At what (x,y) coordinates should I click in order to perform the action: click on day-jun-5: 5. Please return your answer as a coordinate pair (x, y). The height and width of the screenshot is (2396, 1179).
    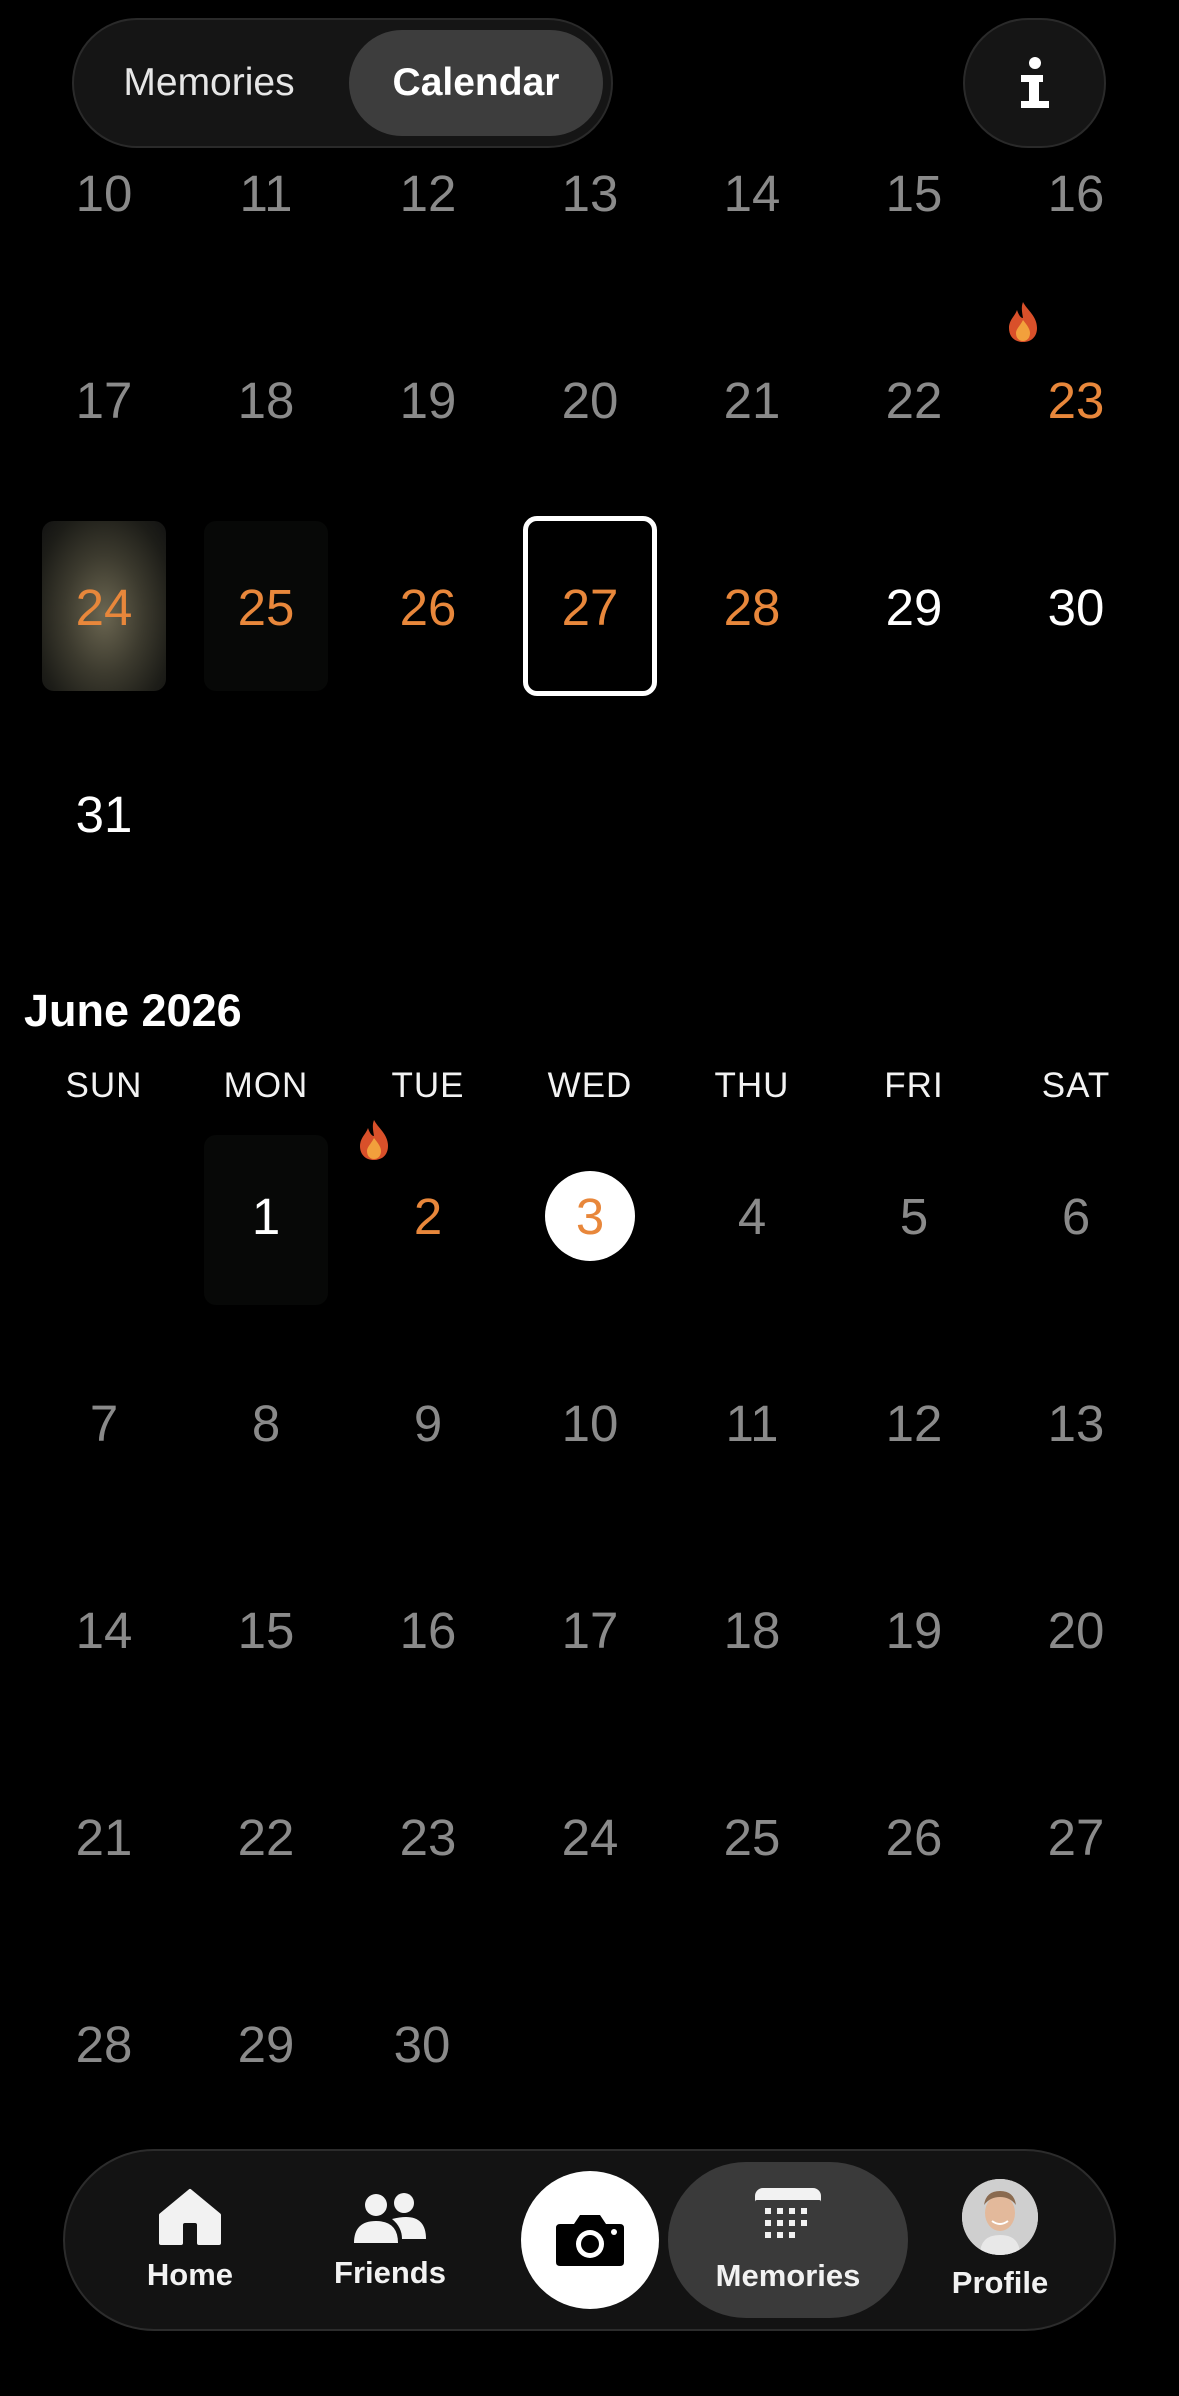
    Looking at the image, I should click on (914, 1216).